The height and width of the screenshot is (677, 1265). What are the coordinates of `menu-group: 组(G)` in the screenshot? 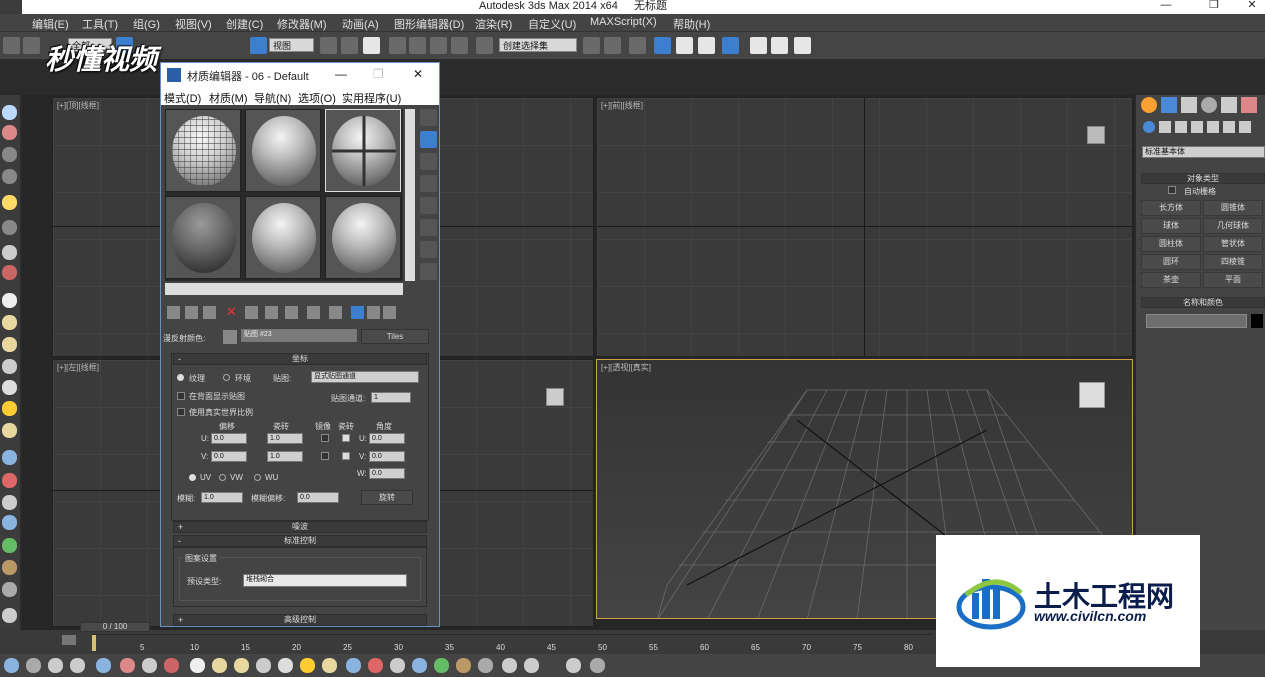 It's located at (146, 24).